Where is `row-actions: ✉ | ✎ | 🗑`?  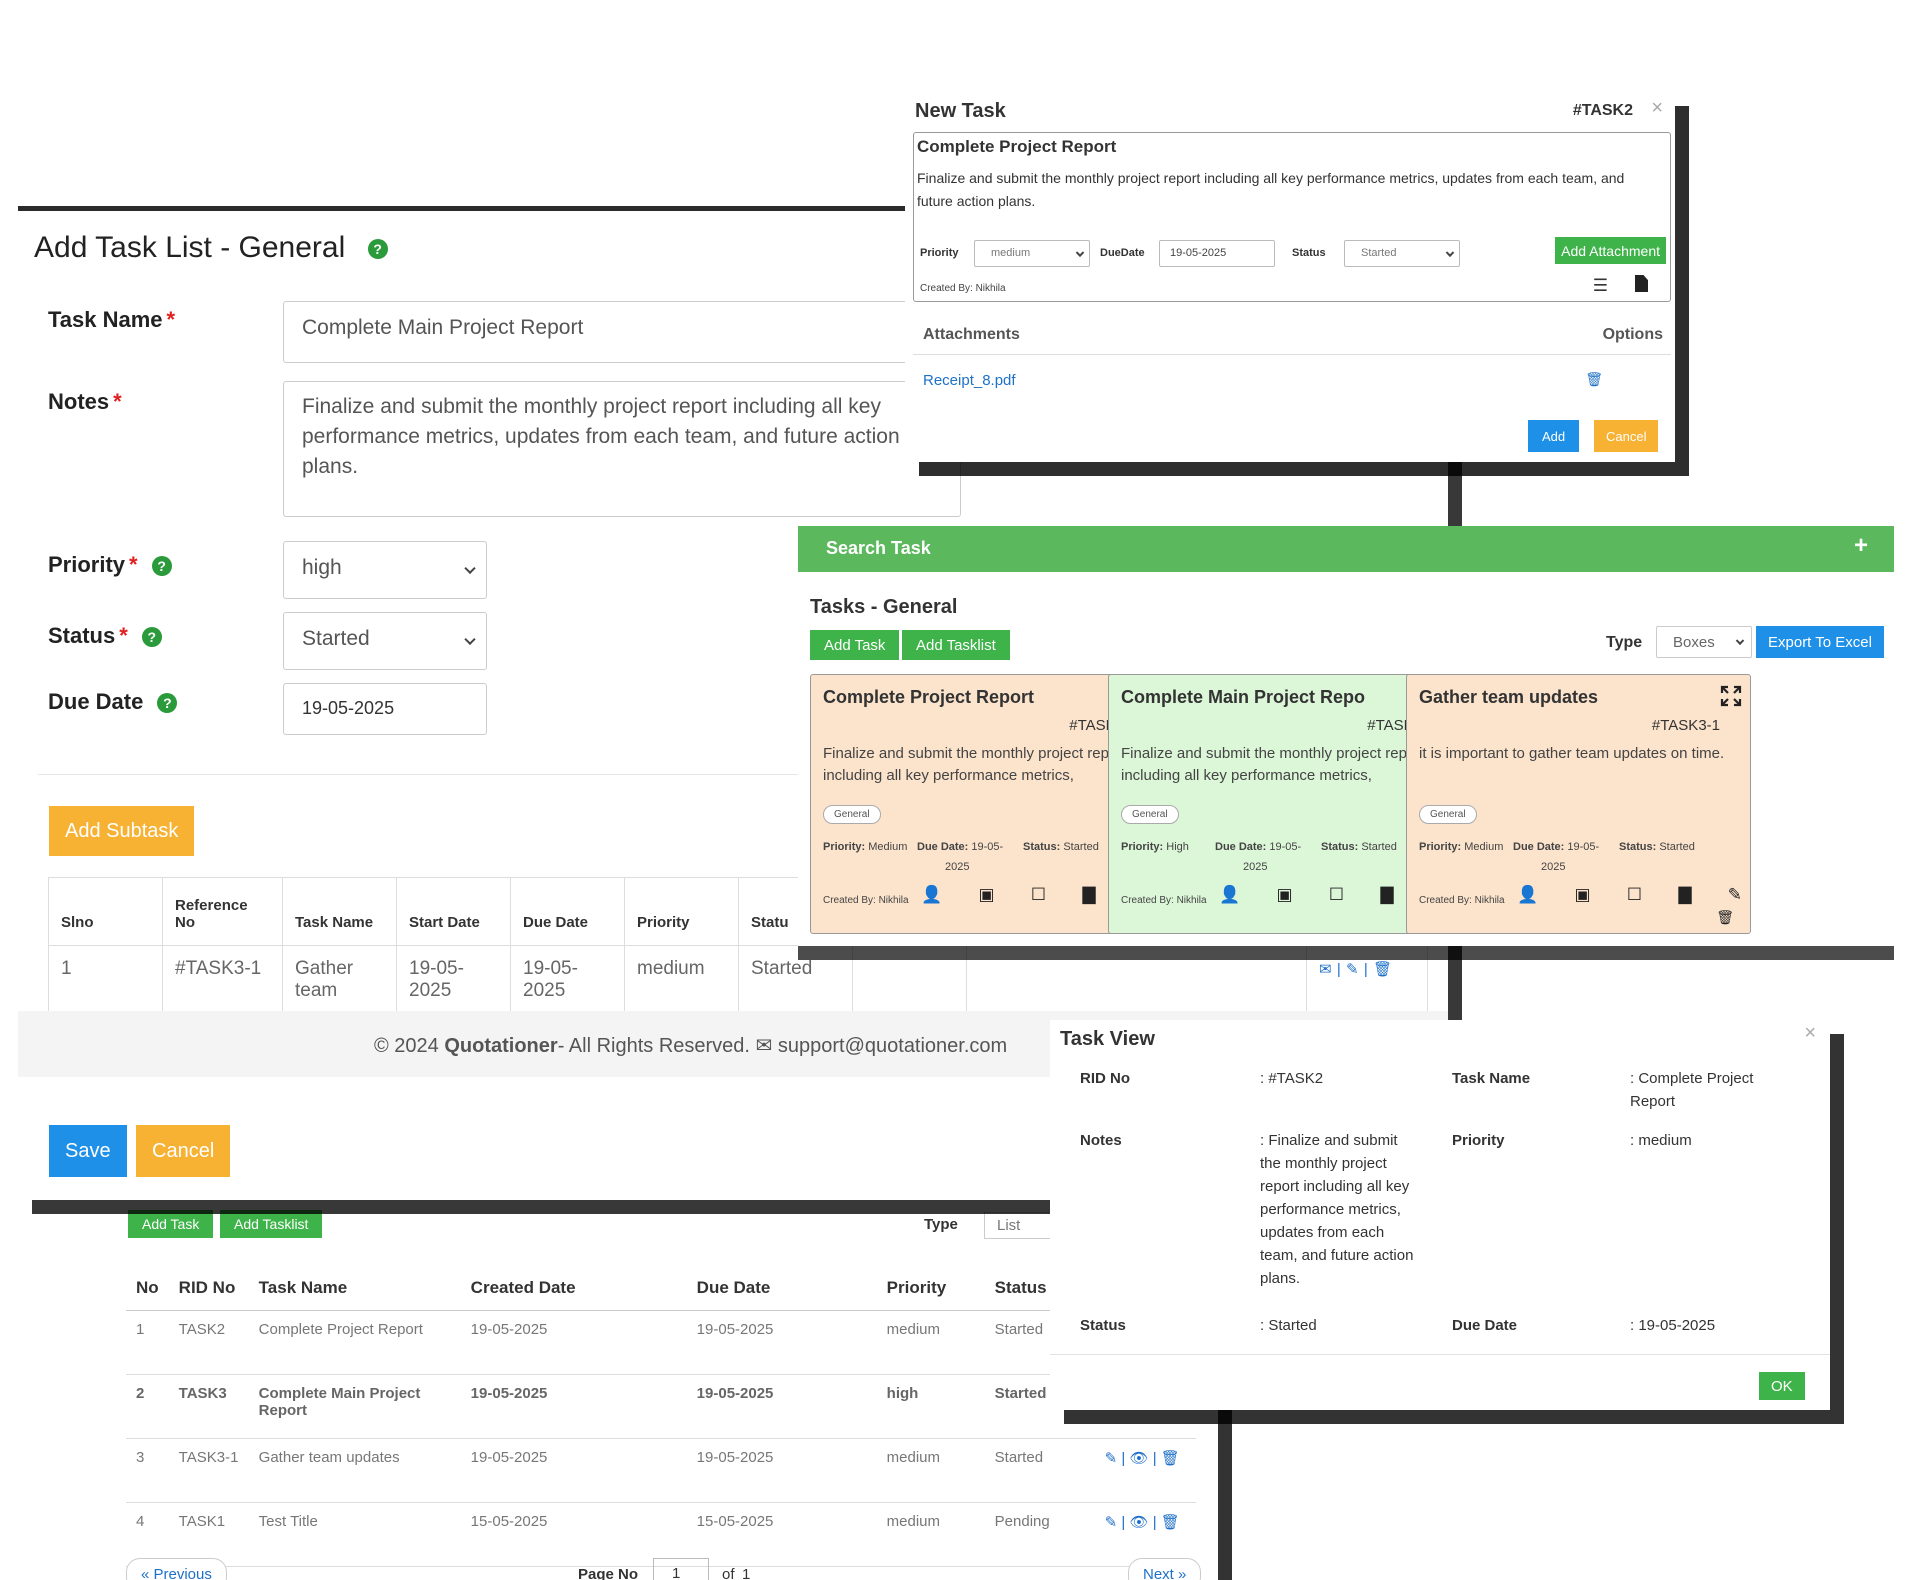 row-actions: ✉ | ✎ | 🗑 is located at coordinates (1367, 980).